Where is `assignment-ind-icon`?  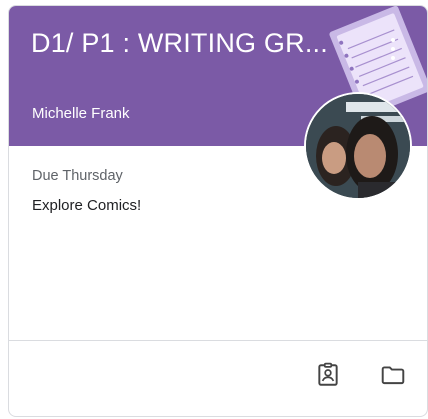 assignment-ind-icon is located at coordinates (328, 375).